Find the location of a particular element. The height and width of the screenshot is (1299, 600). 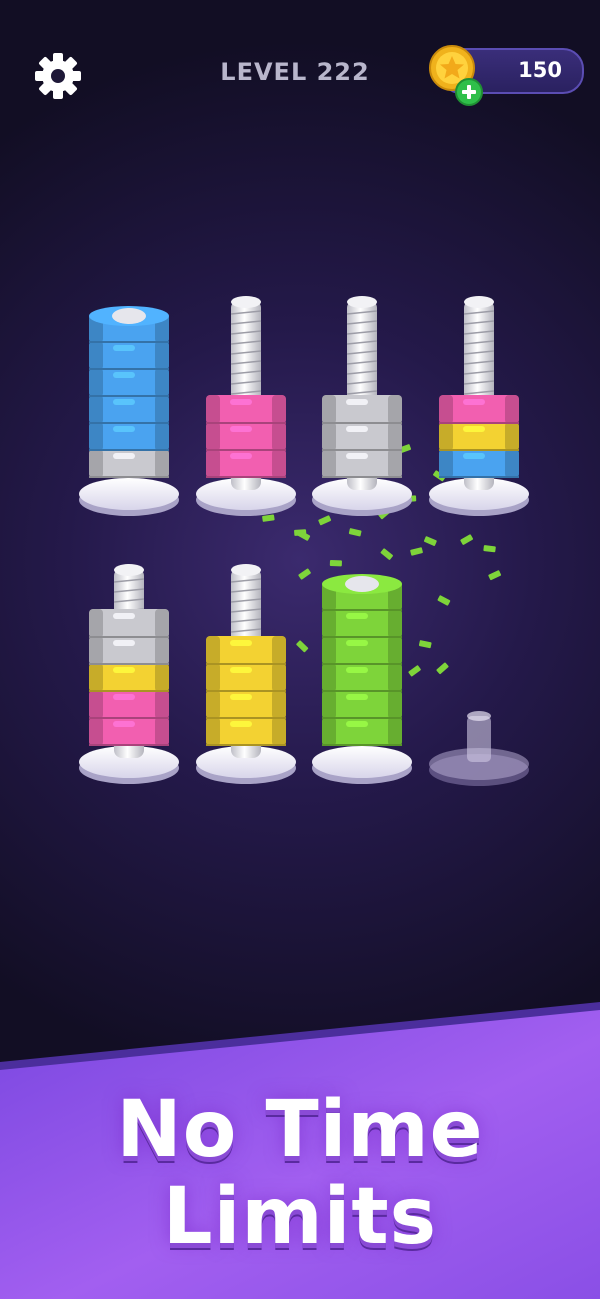

banner-title-line2: Limits is located at coordinates (300, 1217).